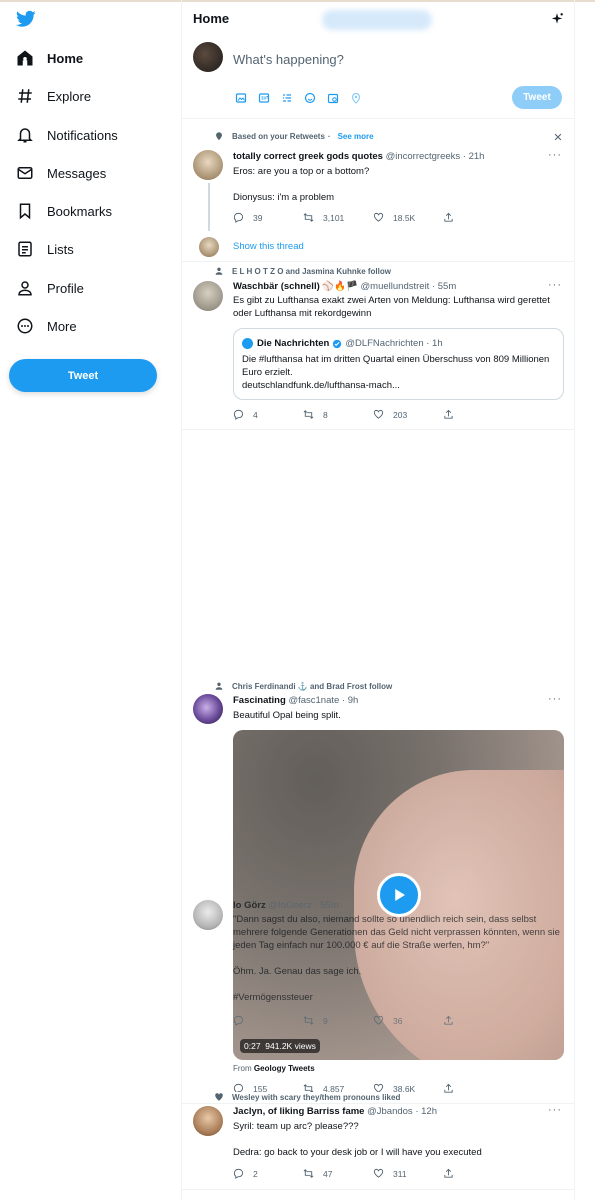 Image resolution: width=595 pixels, height=1200 pixels. I want to click on location-pin-icon, so click(219, 136).